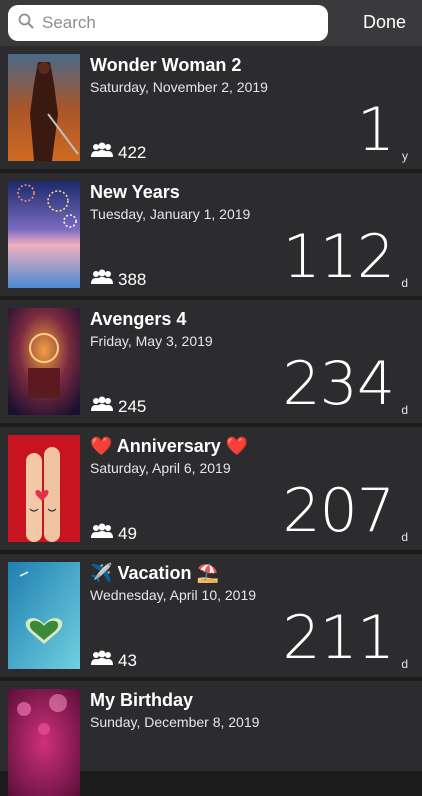  Describe the element at coordinates (375, 130) in the screenshot. I see `countdown-value: 1` at that location.